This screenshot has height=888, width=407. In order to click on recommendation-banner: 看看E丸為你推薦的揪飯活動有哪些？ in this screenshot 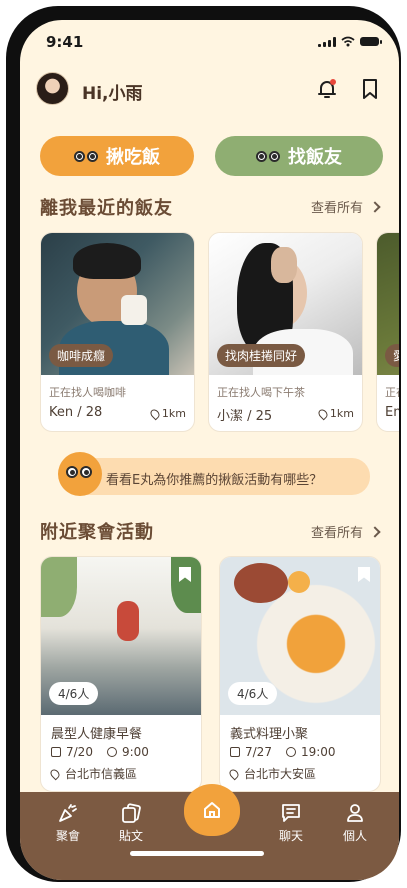, I will do `click(215, 476)`.